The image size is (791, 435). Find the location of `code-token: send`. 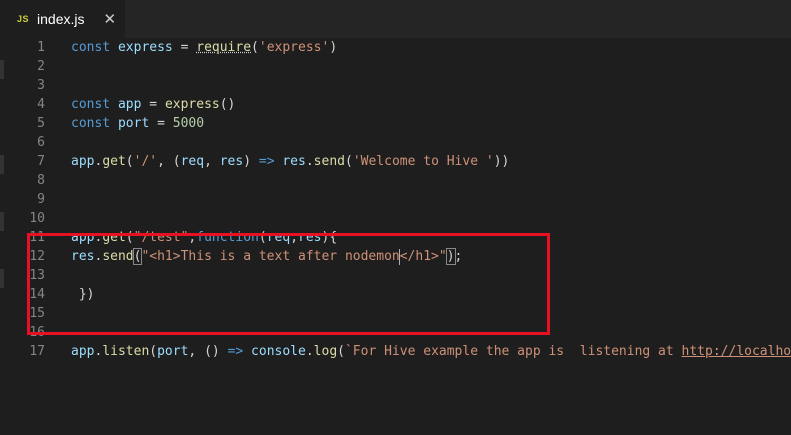

code-token: send is located at coordinates (329, 161).